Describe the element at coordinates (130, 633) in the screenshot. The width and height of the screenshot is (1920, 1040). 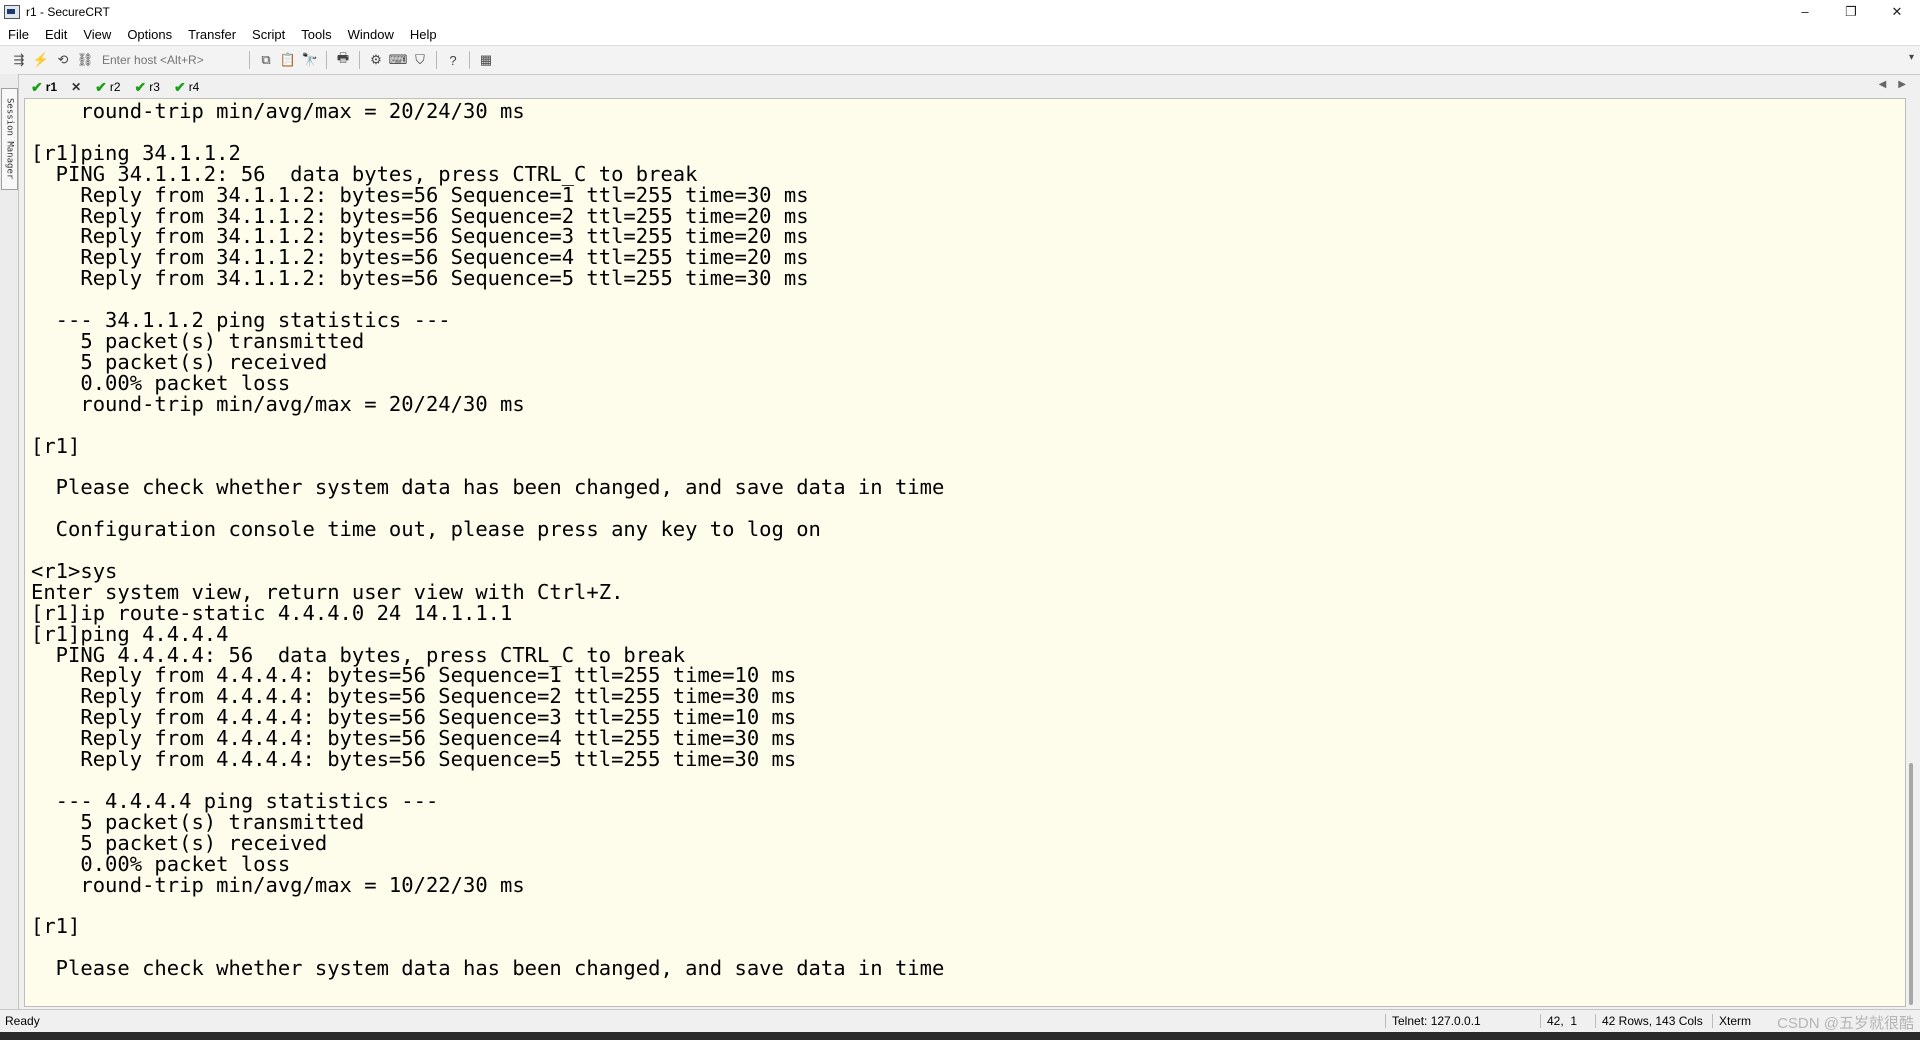
I see `terminal-line: [r1]ping 4.4.4.4` at that location.